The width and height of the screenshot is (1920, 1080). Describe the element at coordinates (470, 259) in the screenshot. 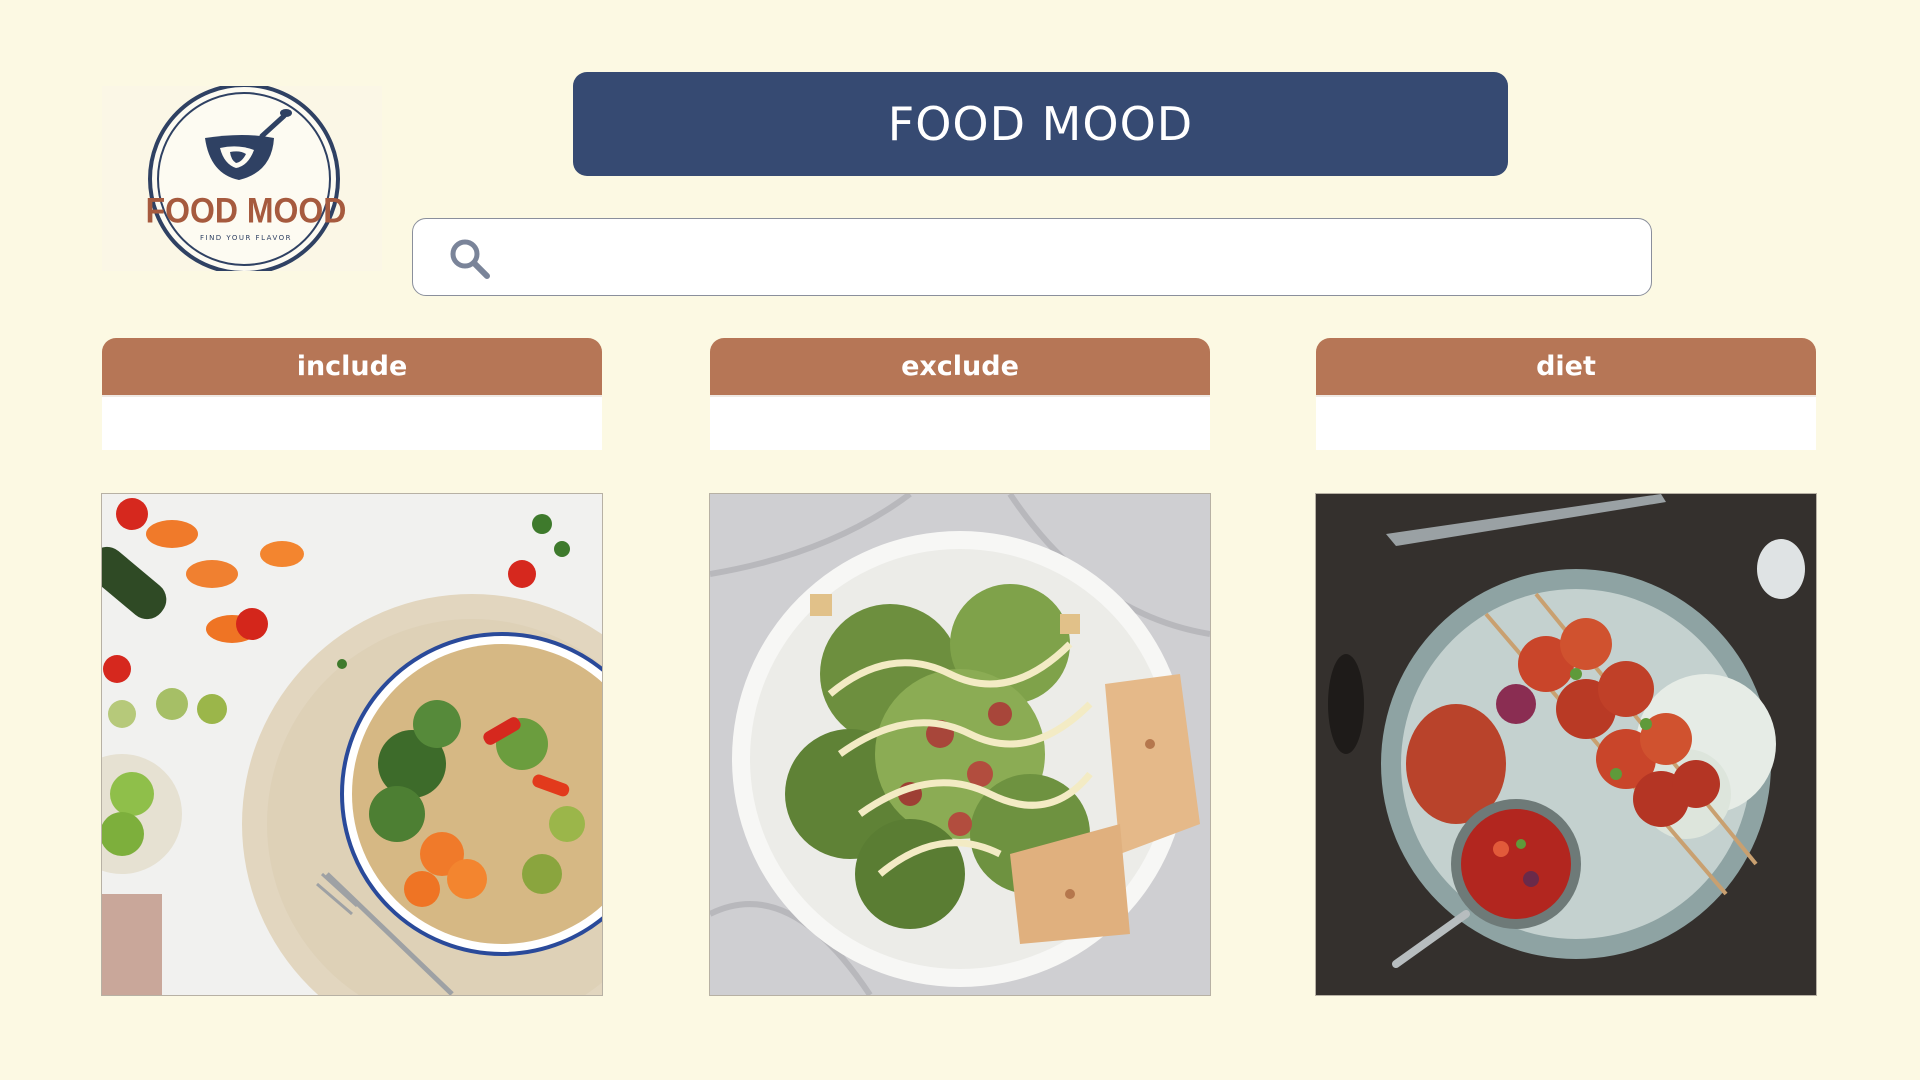

I see `search-icon` at that location.